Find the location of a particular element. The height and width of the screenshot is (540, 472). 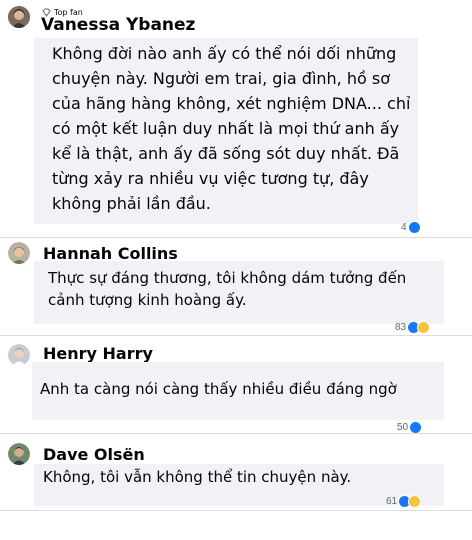

reaction-summary: 4 is located at coordinates (411, 227).